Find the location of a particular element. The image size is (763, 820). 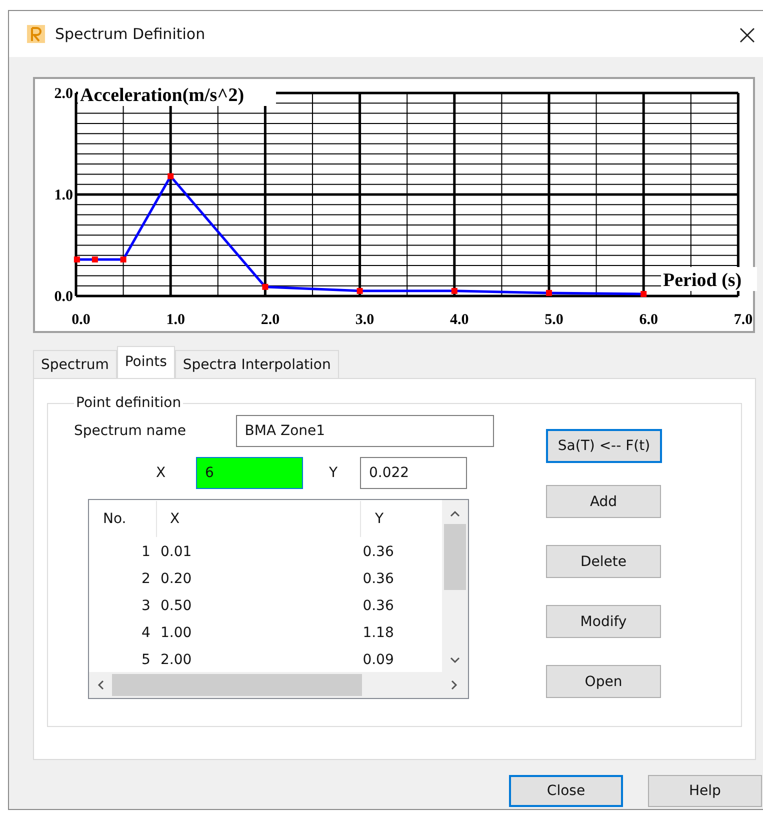

table-cell-text: 2 is located at coordinates (145, 578).